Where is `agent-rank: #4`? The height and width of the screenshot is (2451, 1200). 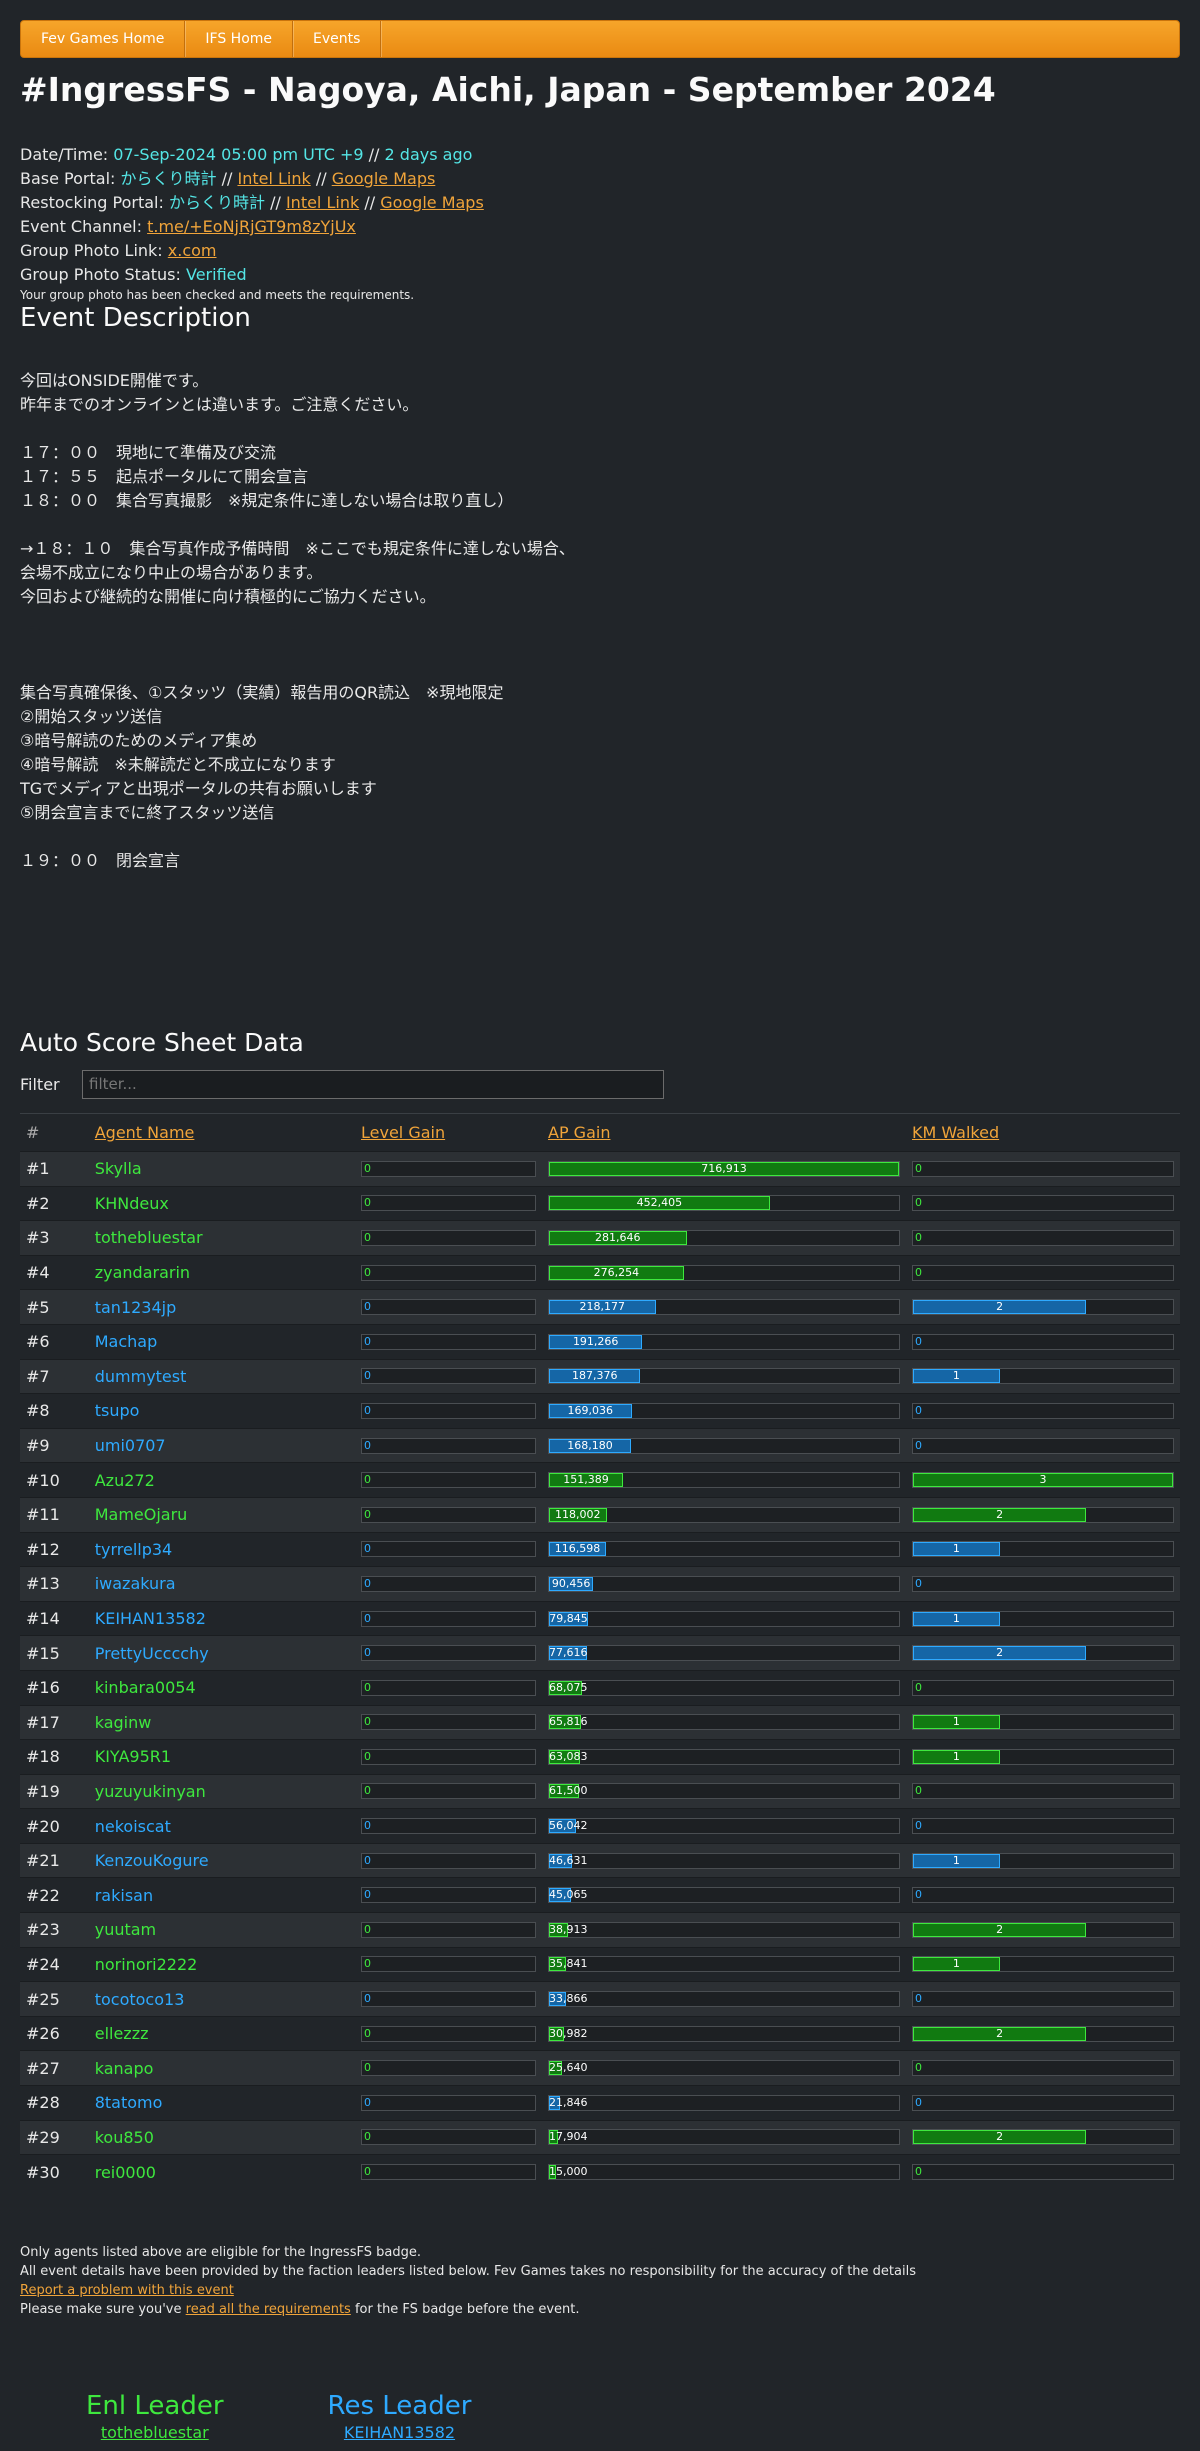
agent-rank: #4 is located at coordinates (38, 1273).